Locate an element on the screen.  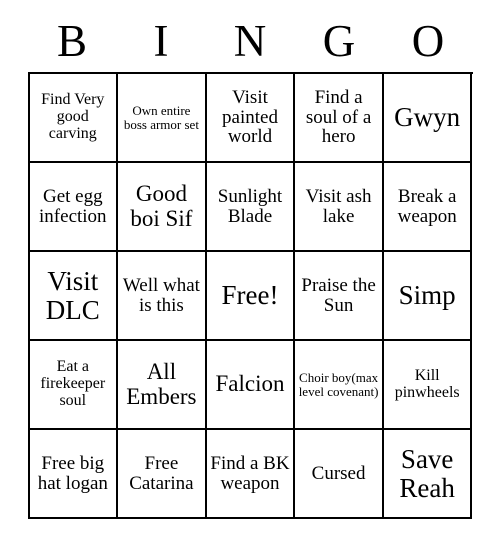
bingo-cell: Find Very good carving is located at coordinates (74, 118).